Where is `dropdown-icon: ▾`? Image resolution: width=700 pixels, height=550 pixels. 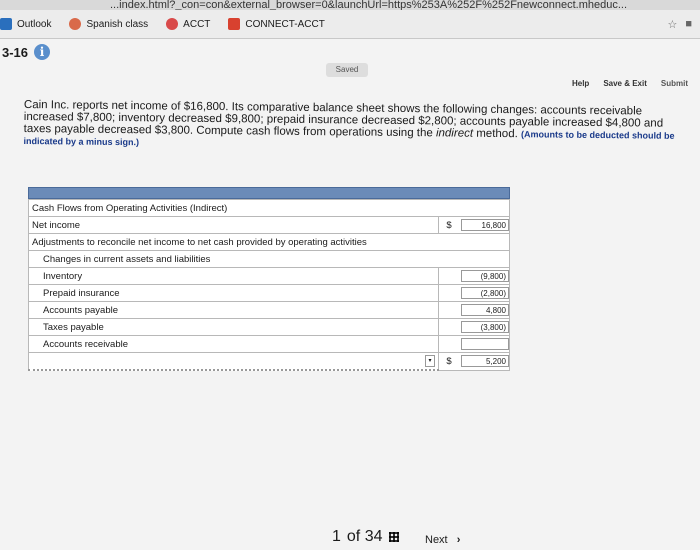 dropdown-icon: ▾ is located at coordinates (430, 361).